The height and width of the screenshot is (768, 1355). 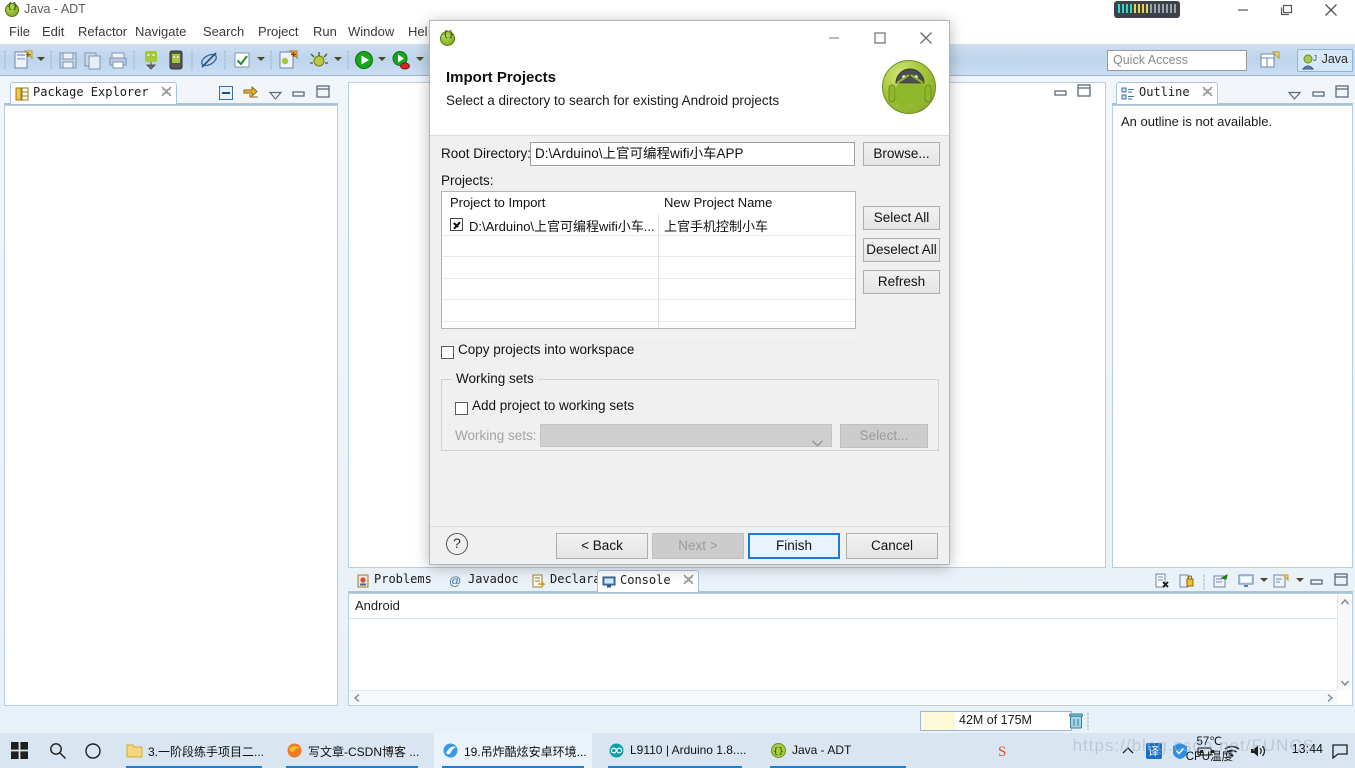 I want to click on menu-window: Window, so click(x=371, y=32).